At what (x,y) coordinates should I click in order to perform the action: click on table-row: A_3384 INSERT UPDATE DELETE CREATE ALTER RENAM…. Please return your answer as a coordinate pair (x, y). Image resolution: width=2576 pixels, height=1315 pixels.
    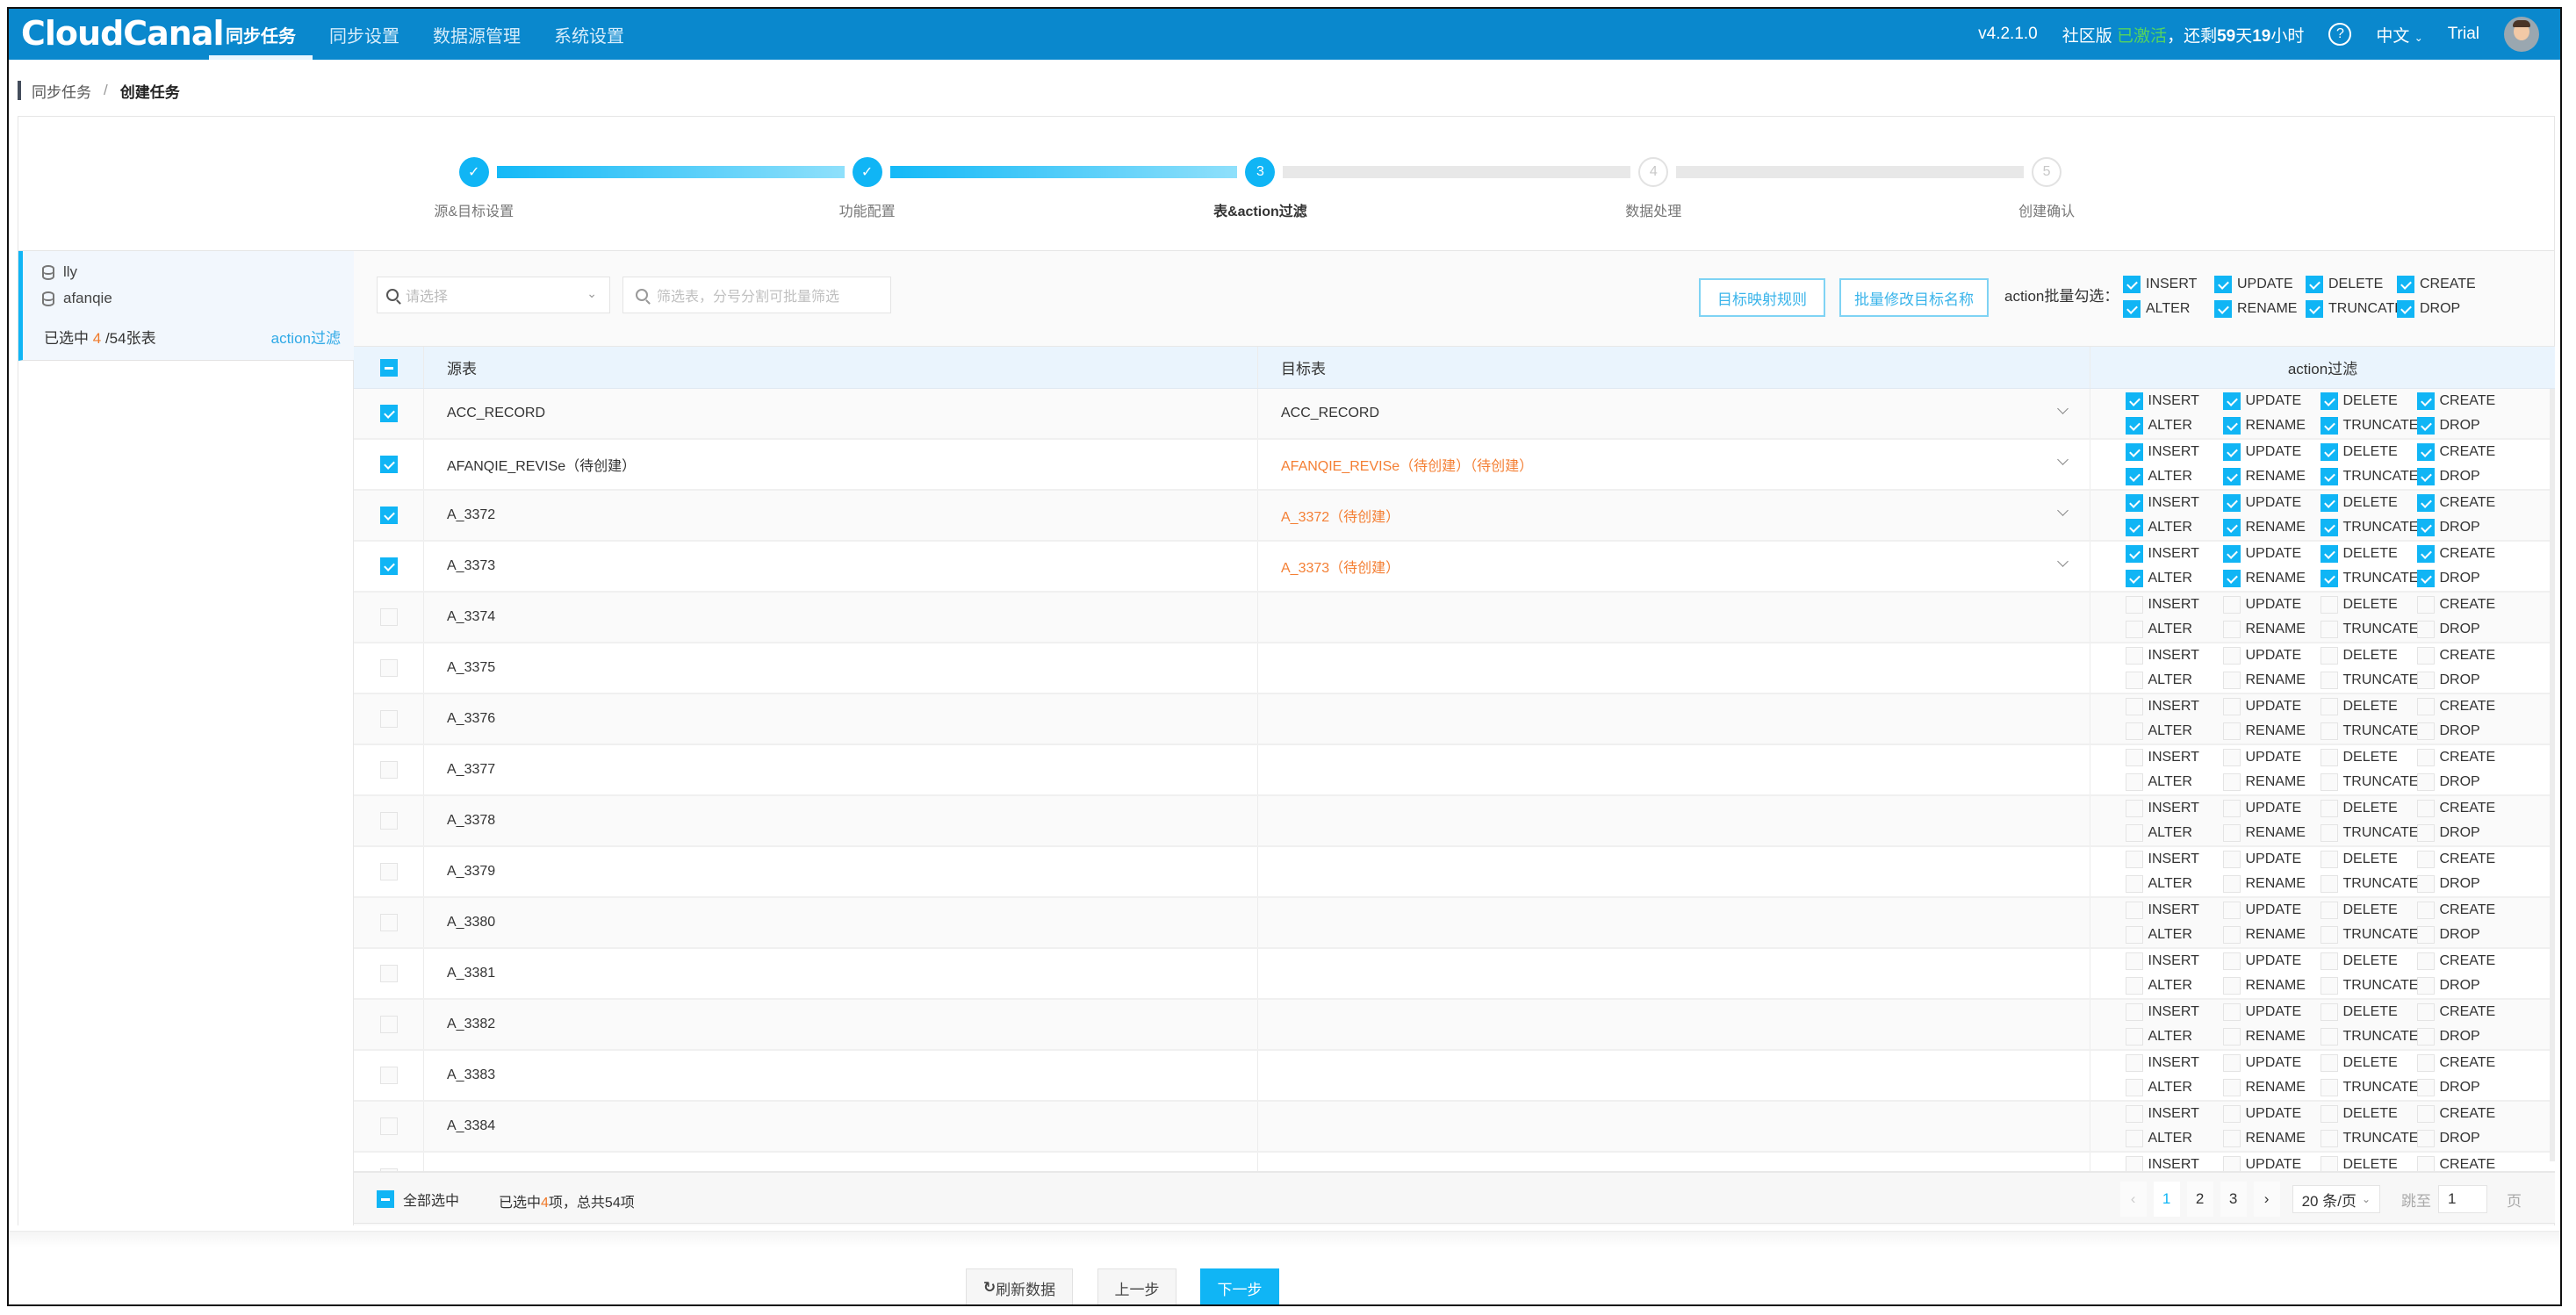
    Looking at the image, I should click on (1454, 1127).